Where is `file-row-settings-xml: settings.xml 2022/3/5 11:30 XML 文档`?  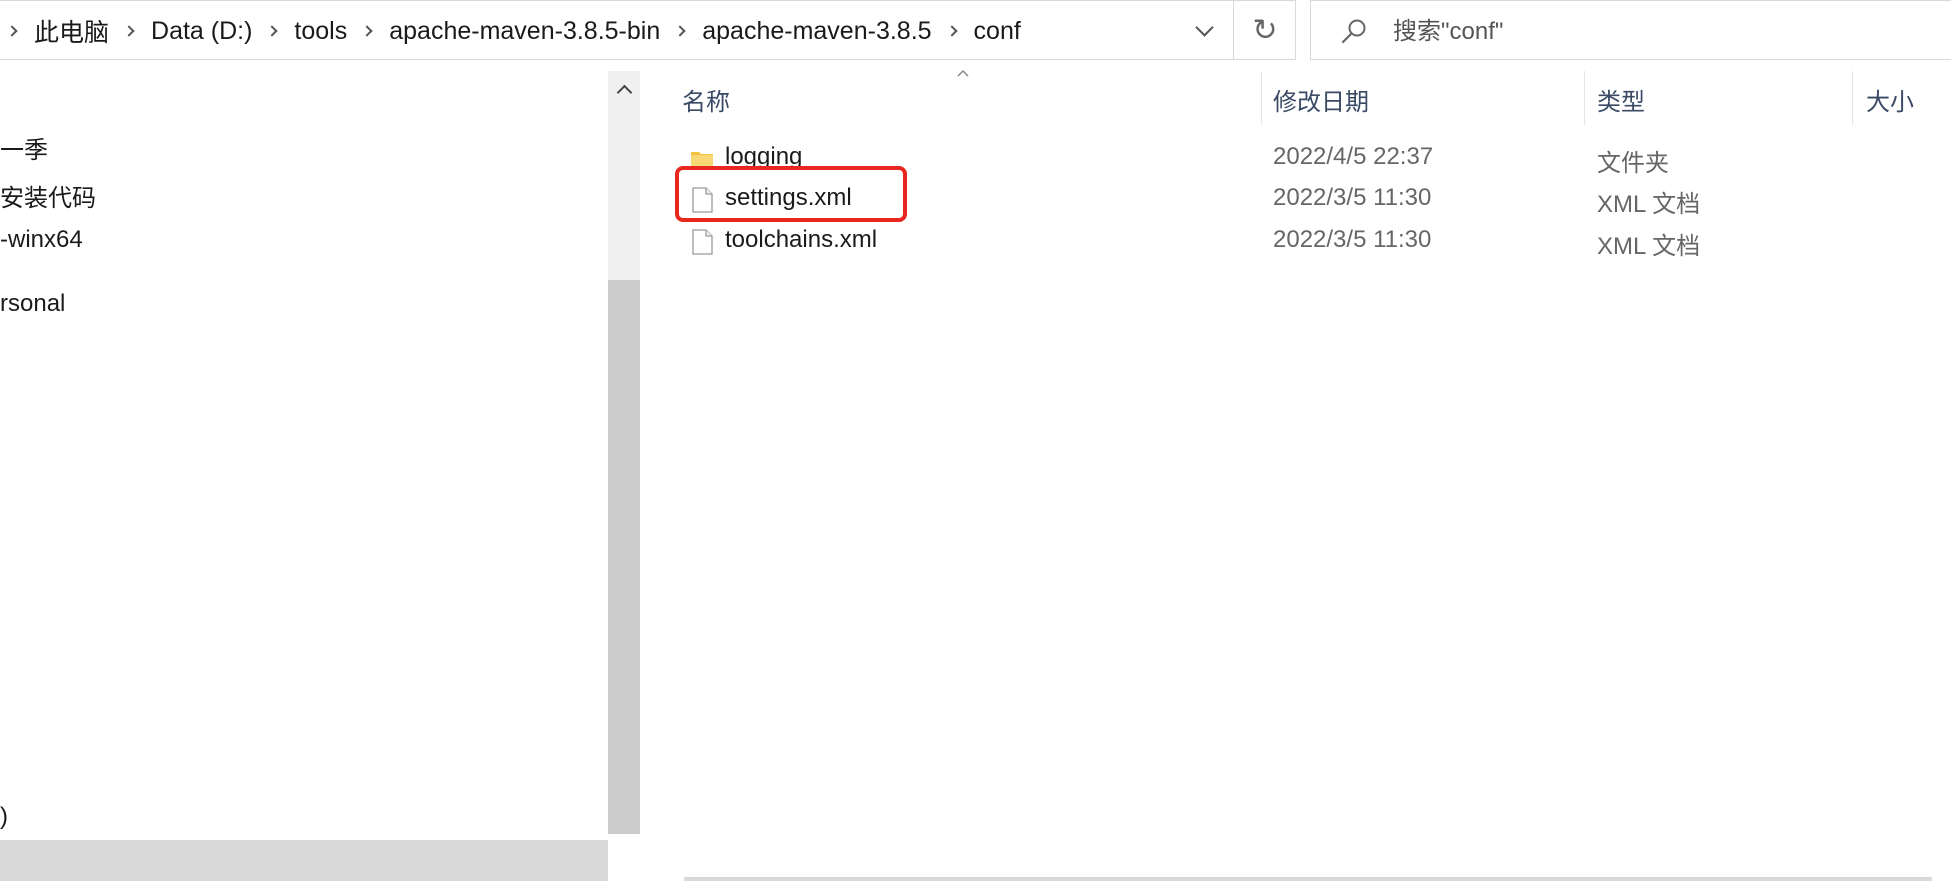 file-row-settings-xml: settings.xml 2022/3/5 11:30 XML 文档 is located at coordinates (1299, 199).